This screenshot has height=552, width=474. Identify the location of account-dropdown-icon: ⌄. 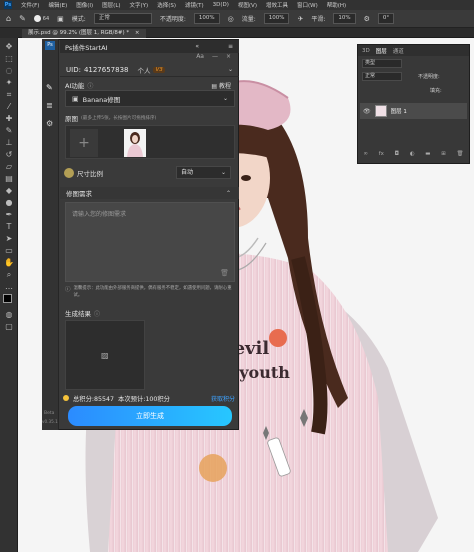
(230, 69).